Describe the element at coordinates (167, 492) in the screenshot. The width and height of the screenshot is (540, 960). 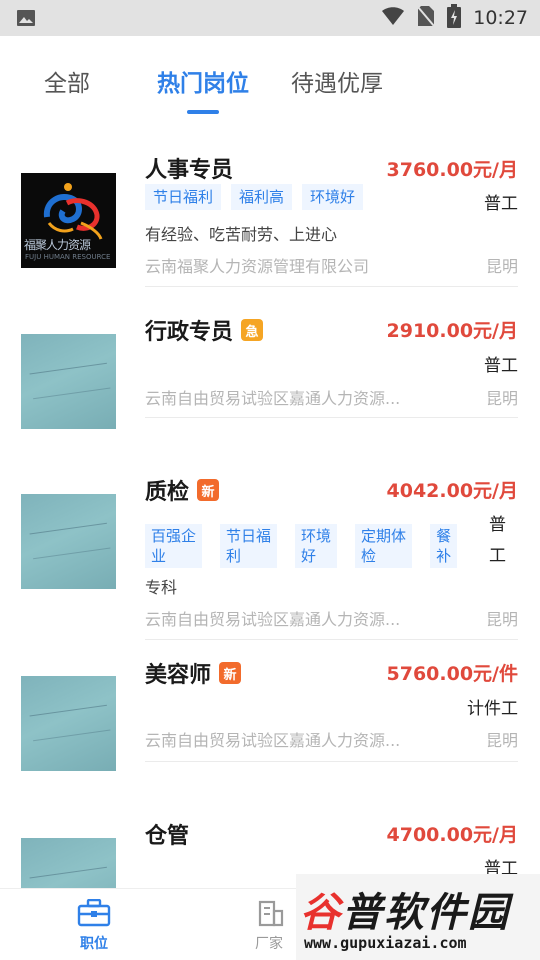
I see `job-title: 质检` at that location.